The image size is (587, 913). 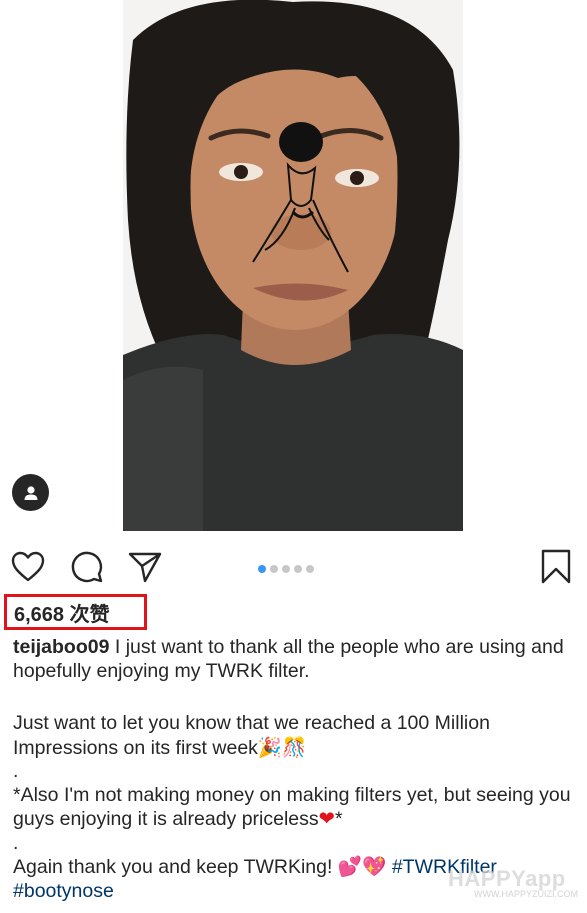 What do you see at coordinates (282, 747) in the screenshot?
I see `party-emoji: 🎉🎊` at bounding box center [282, 747].